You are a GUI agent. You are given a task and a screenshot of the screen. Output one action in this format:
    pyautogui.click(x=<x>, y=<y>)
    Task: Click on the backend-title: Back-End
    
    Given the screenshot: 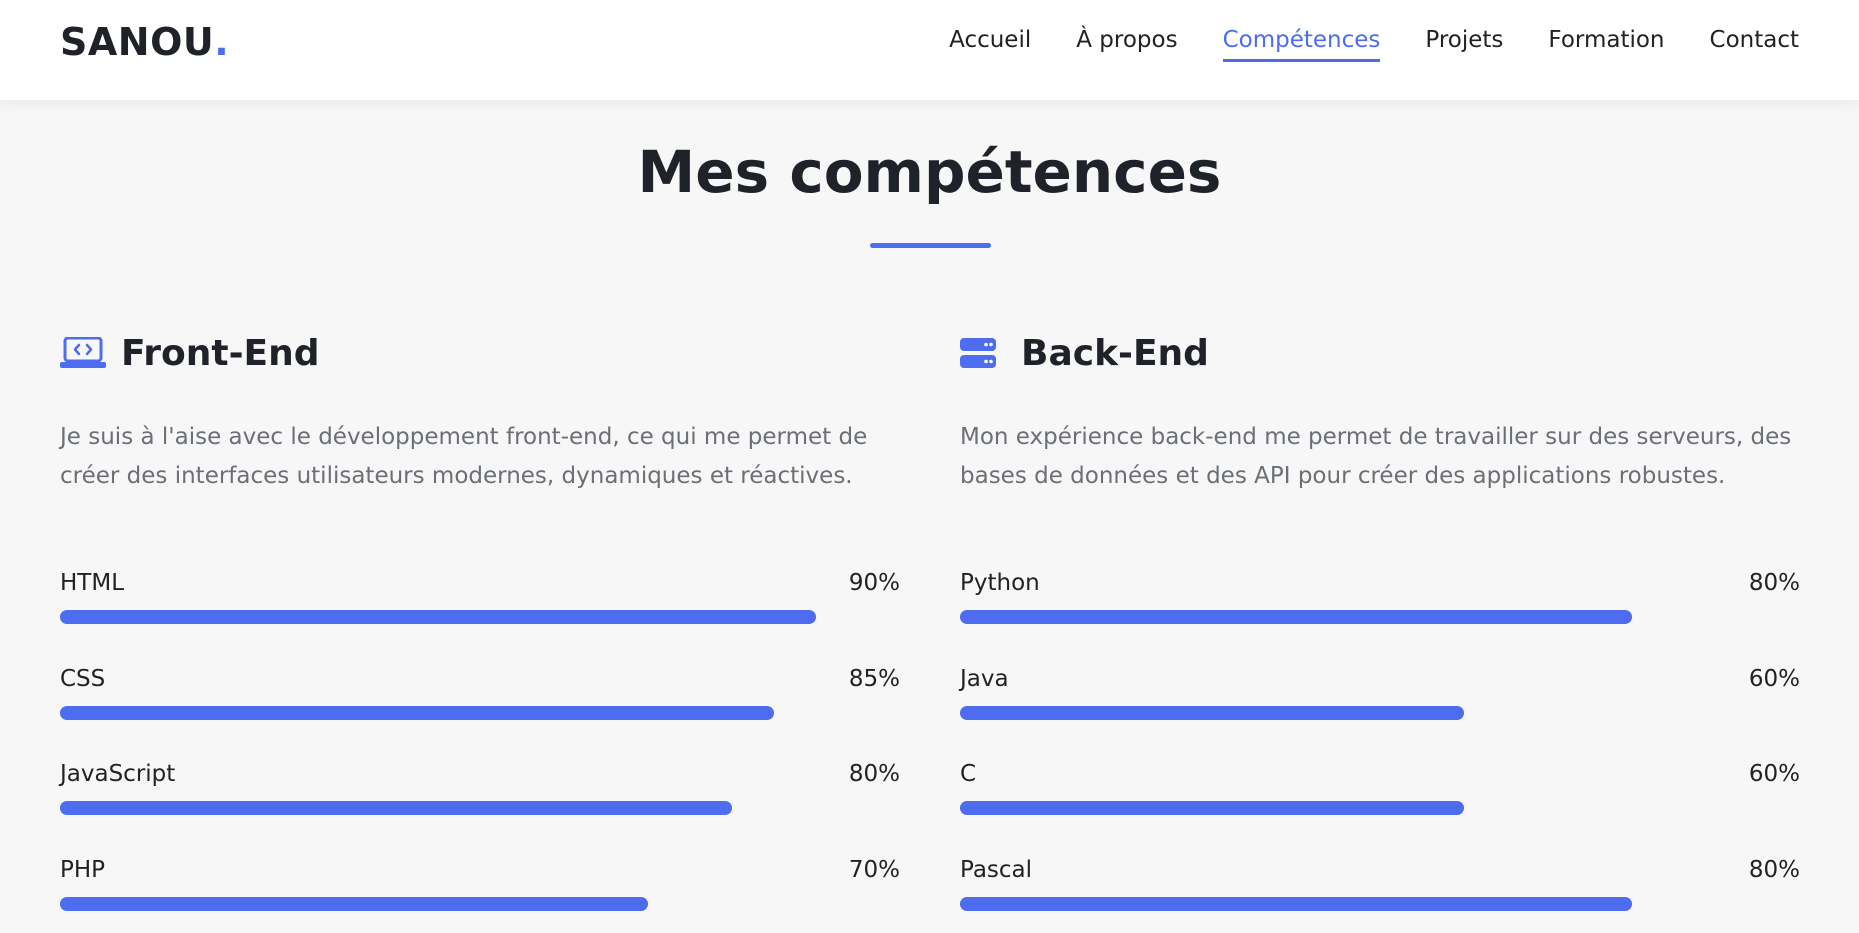 What is the action you would take?
    pyautogui.click(x=1115, y=353)
    